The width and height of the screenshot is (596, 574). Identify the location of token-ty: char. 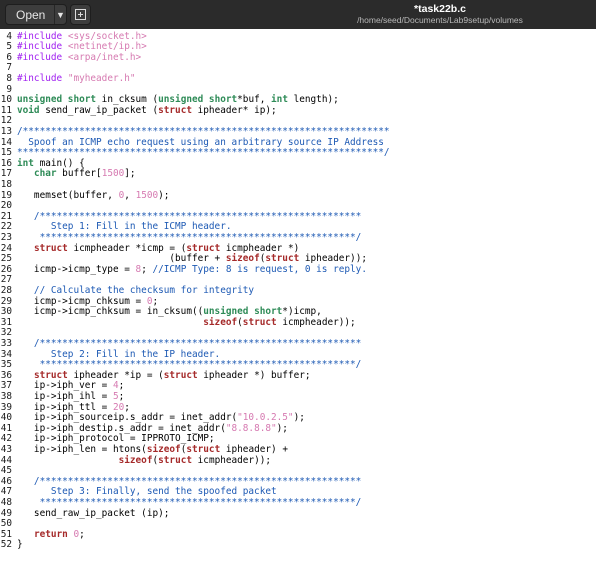
(48, 174).